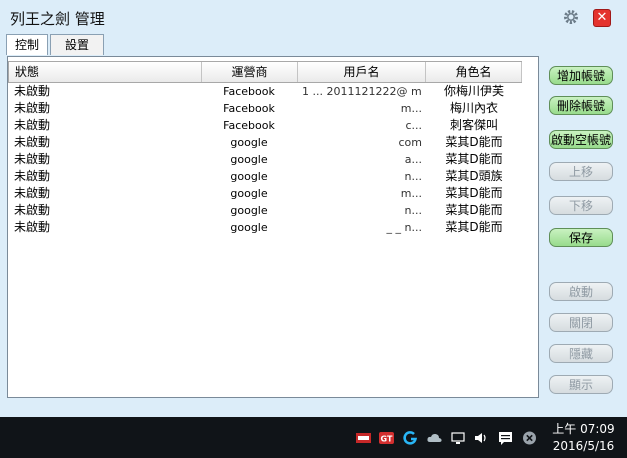 Image resolution: width=627 pixels, height=458 pixels. What do you see at coordinates (581, 171) in the screenshot?
I see `move-up-button: 上移` at bounding box center [581, 171].